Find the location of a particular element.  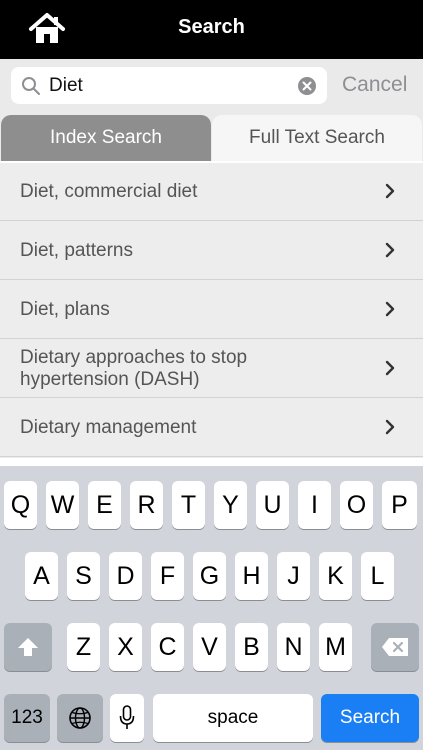

search-icon is located at coordinates (31, 86).